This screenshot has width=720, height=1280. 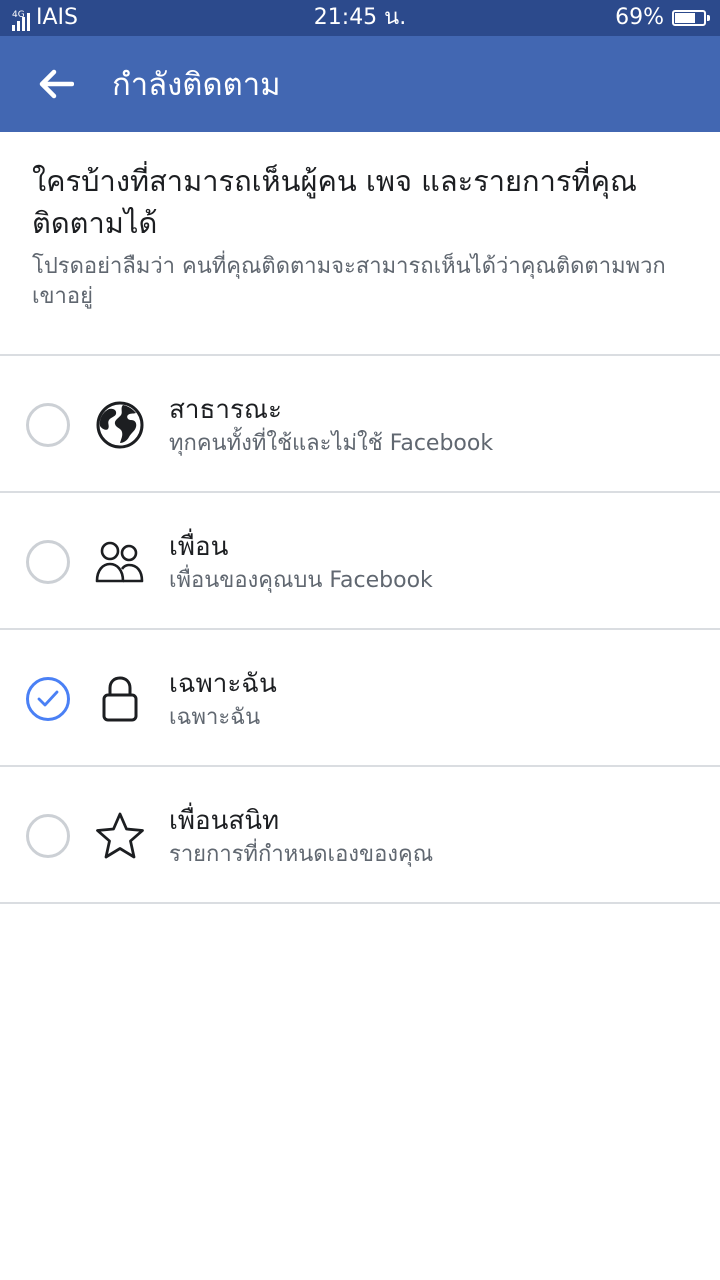 I want to click on app-bar: กำลังติดตาม, so click(x=360, y=84).